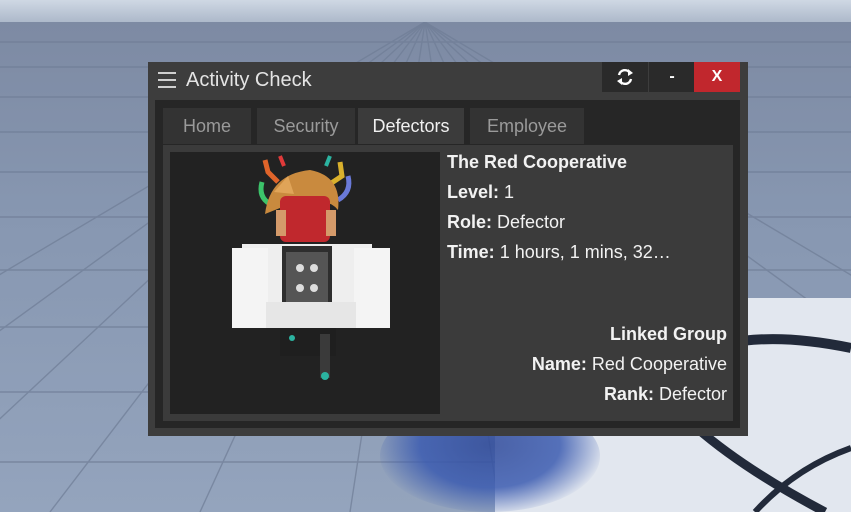 This screenshot has width=851, height=512. Describe the element at coordinates (469, 222) in the screenshot. I see `role-label: Role:` at that location.